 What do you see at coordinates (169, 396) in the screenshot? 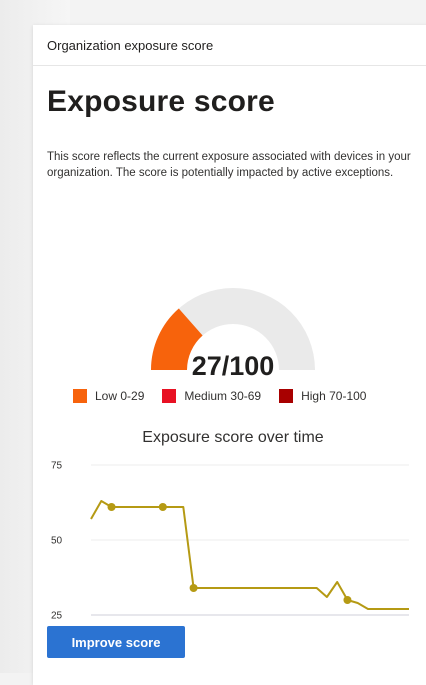
I see `legend-swatch-medium` at bounding box center [169, 396].